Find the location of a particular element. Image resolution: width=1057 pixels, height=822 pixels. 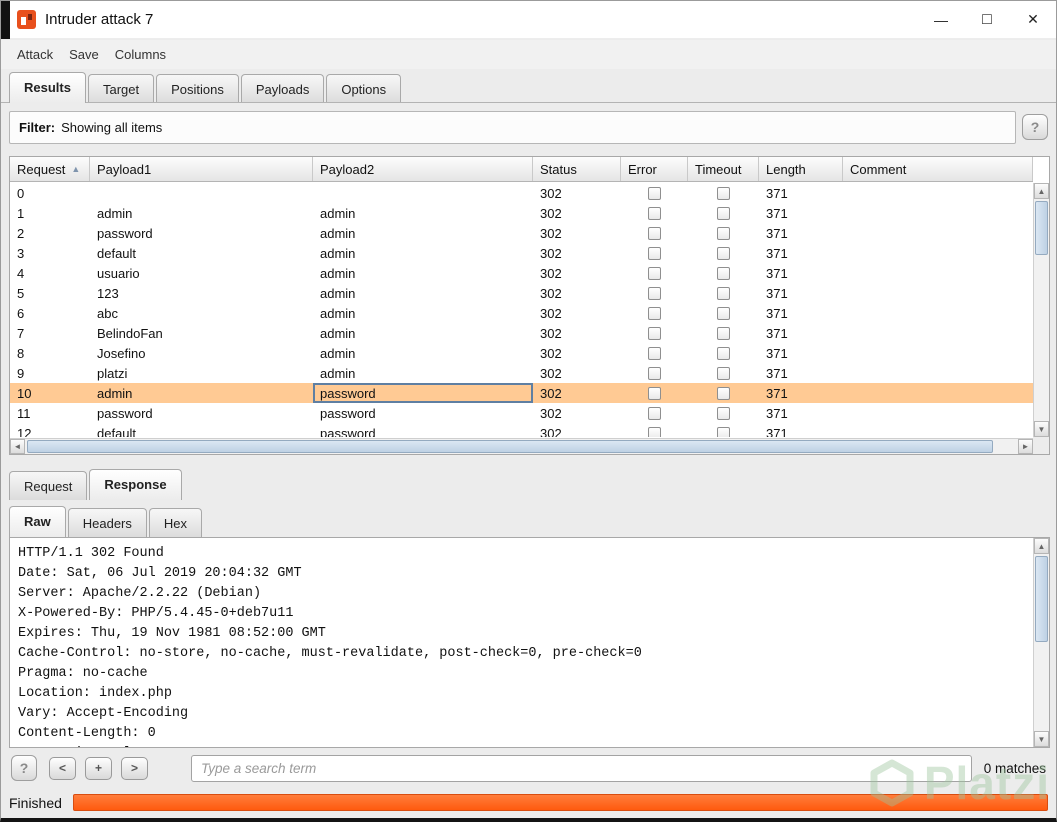

column-header-timeout: Timeout is located at coordinates (723, 169).